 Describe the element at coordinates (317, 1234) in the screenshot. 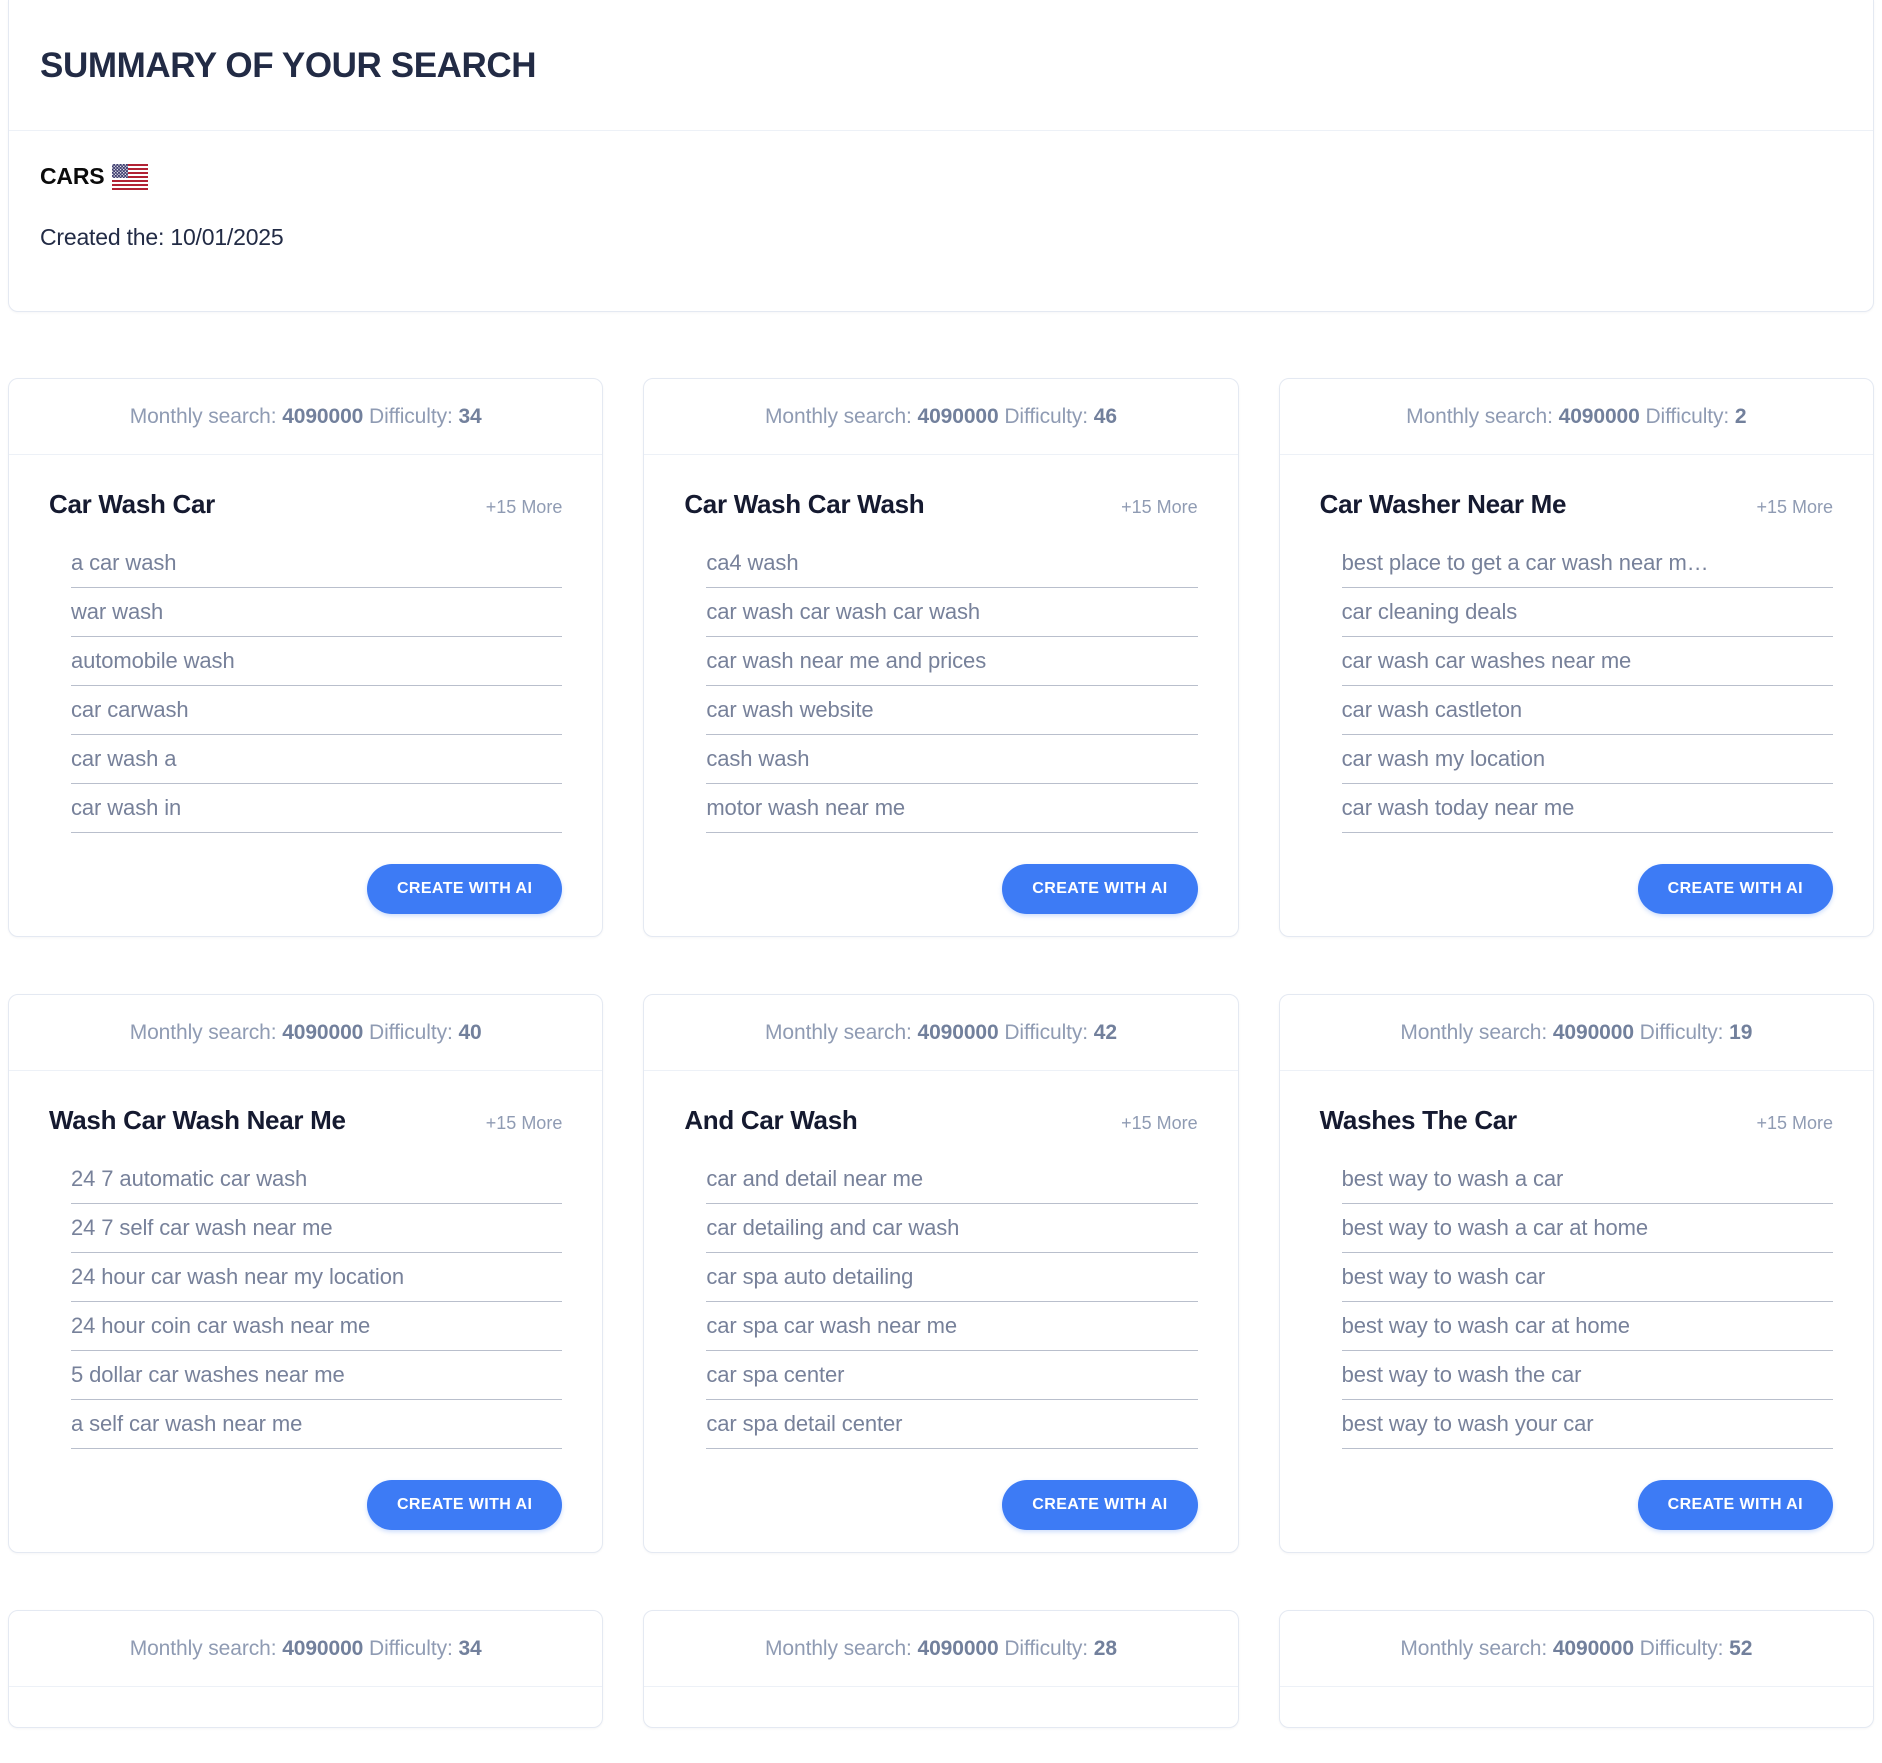

I see `keyword-list-item: 24 7 self car wash near me` at that location.